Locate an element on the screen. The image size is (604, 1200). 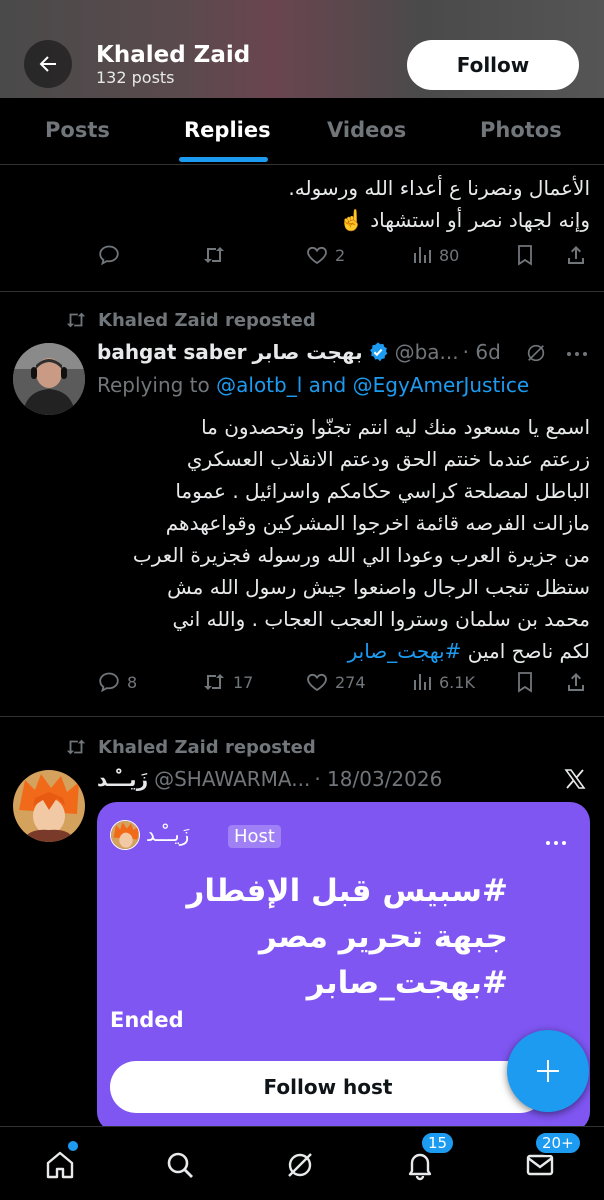
active-tab-indicator is located at coordinates (223, 159).